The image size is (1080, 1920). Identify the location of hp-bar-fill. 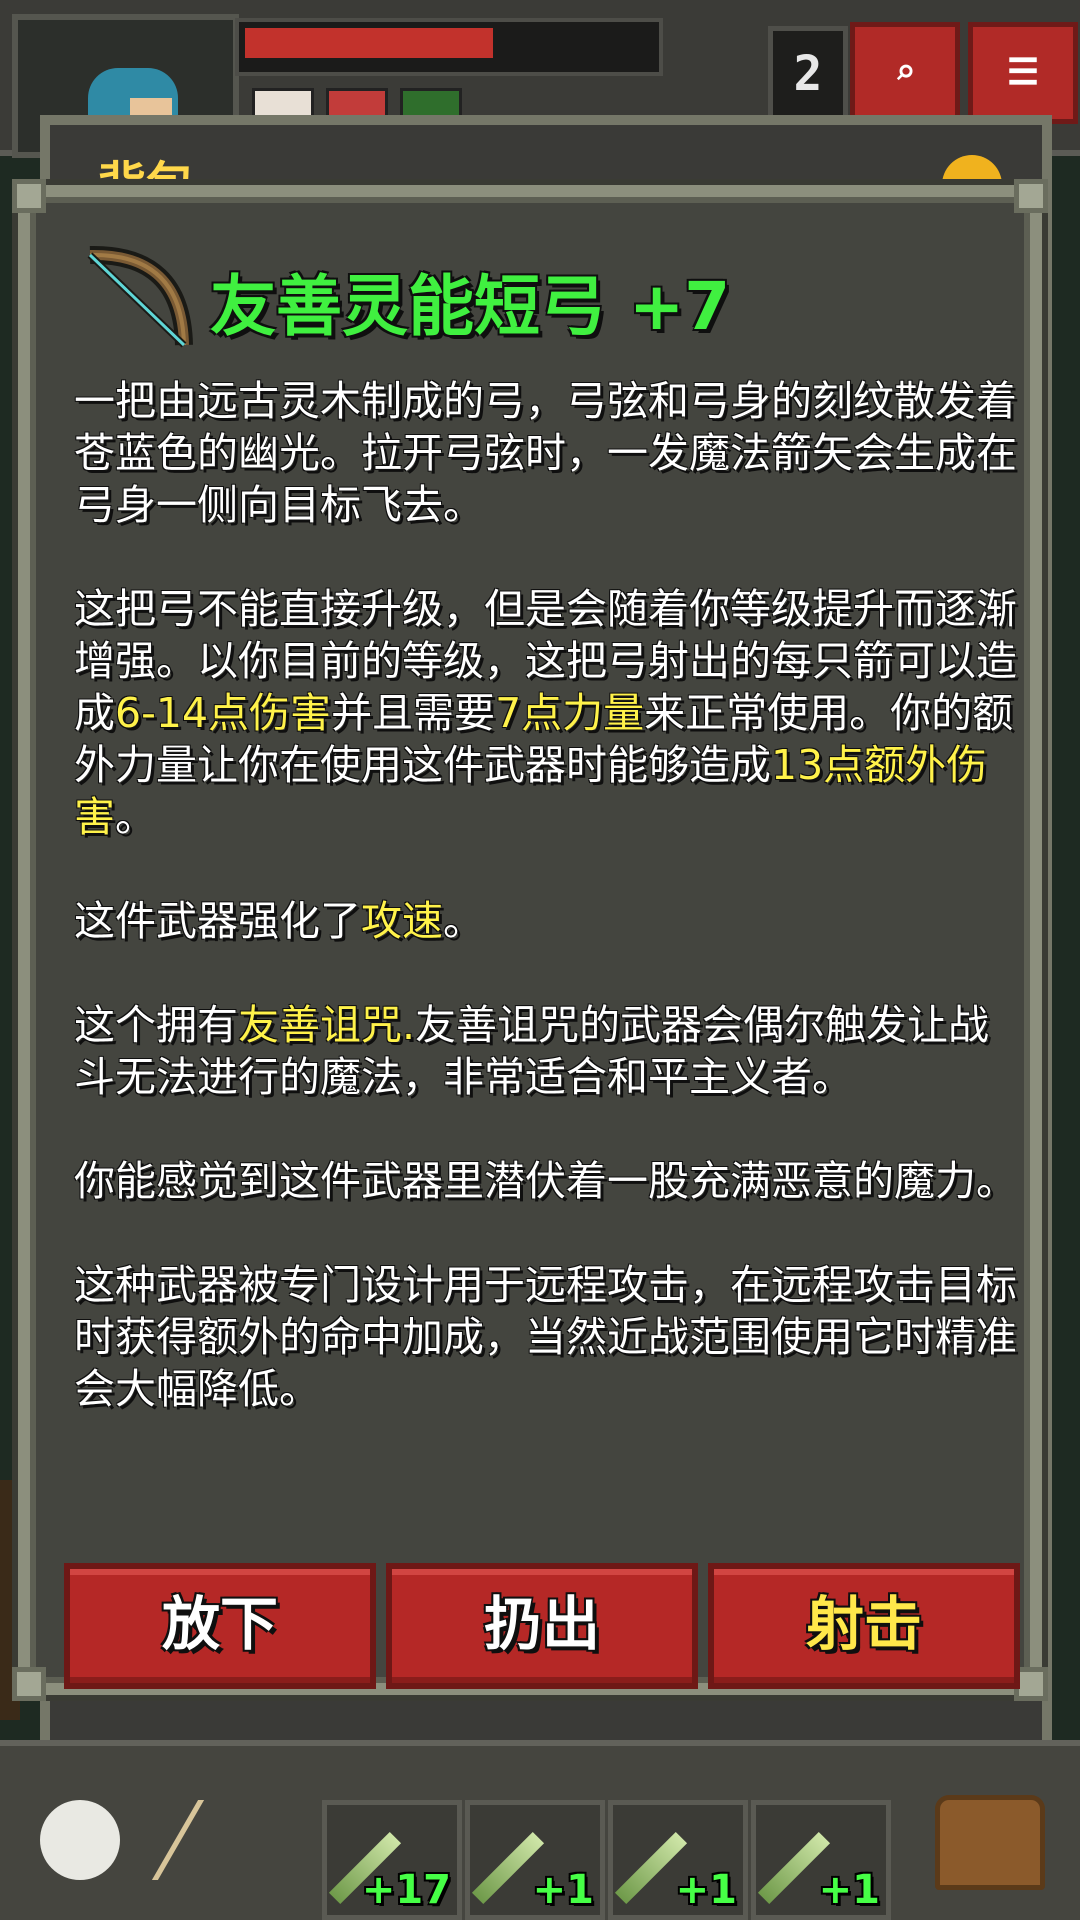
(369, 43).